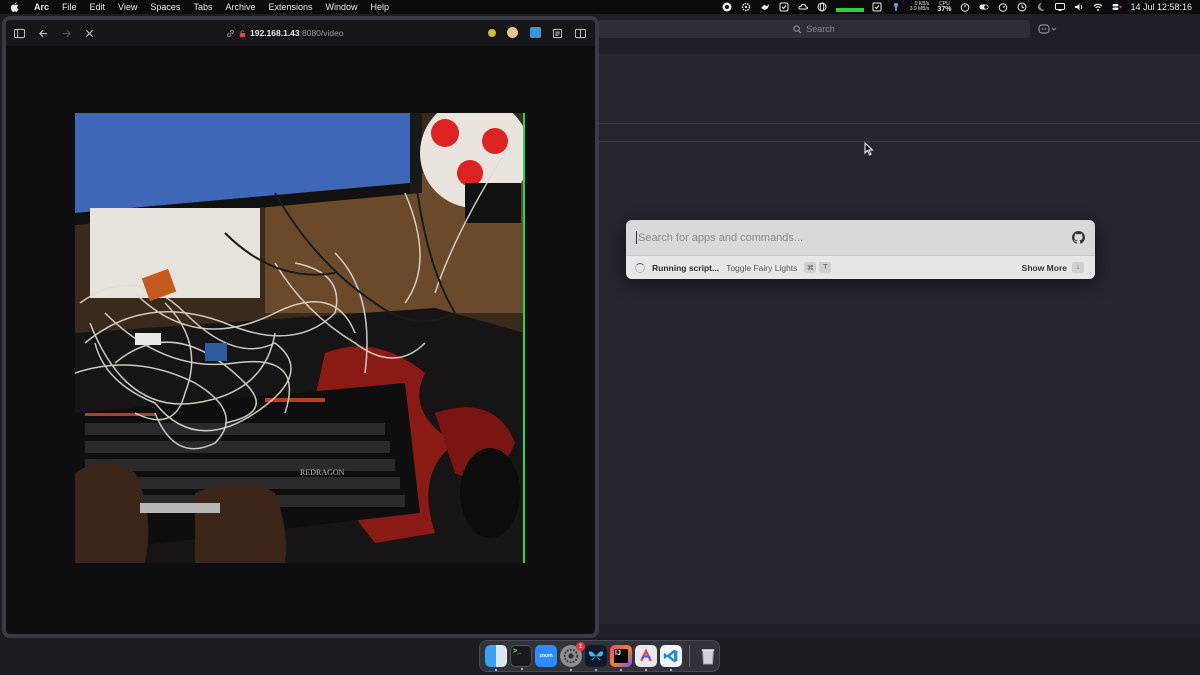 The image size is (1200, 675). I want to click on display-icon, so click(1059, 7).